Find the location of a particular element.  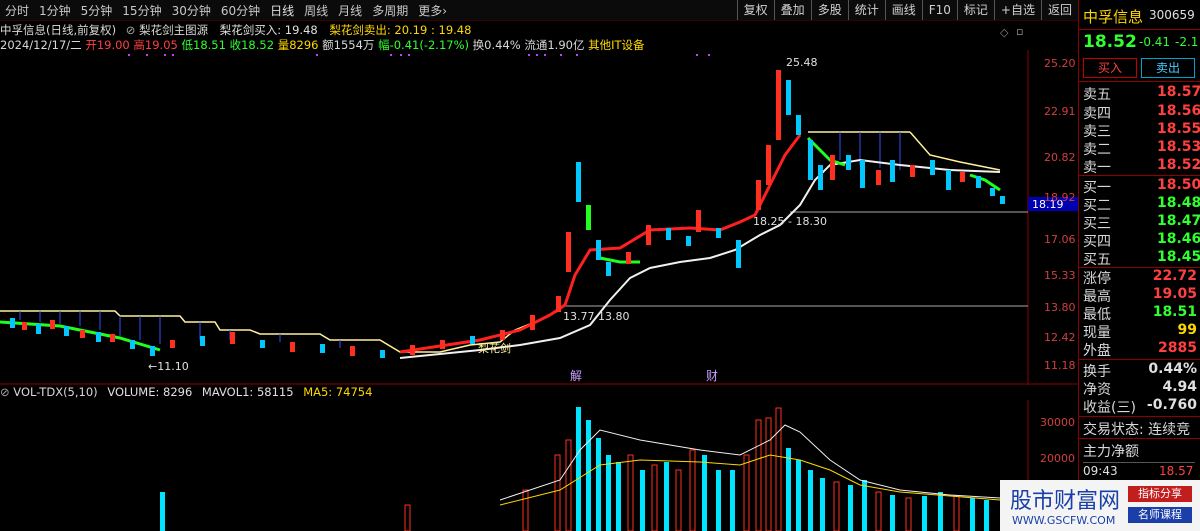

event-marker-jie: 解 is located at coordinates (576, 376).